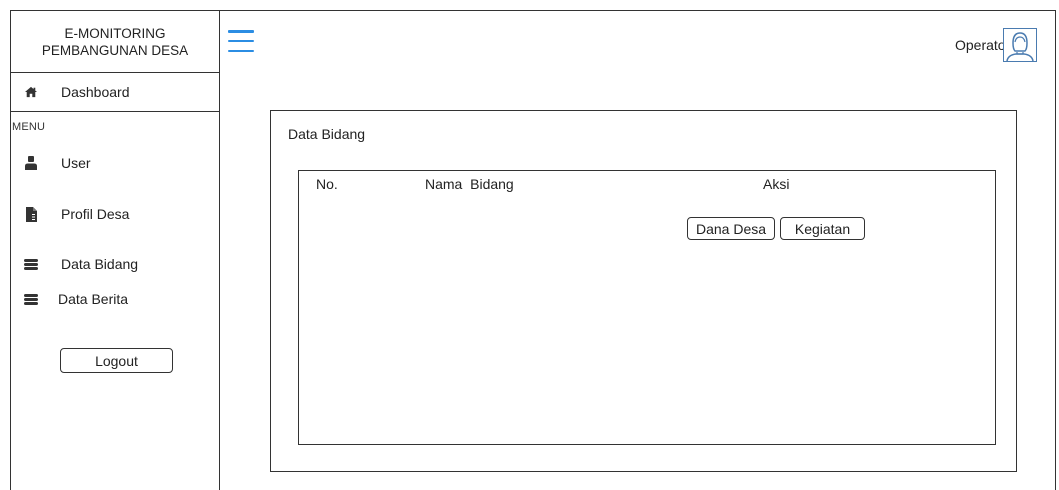 This screenshot has width=1059, height=490. I want to click on kegiatan-button: Kegiatan, so click(822, 228).